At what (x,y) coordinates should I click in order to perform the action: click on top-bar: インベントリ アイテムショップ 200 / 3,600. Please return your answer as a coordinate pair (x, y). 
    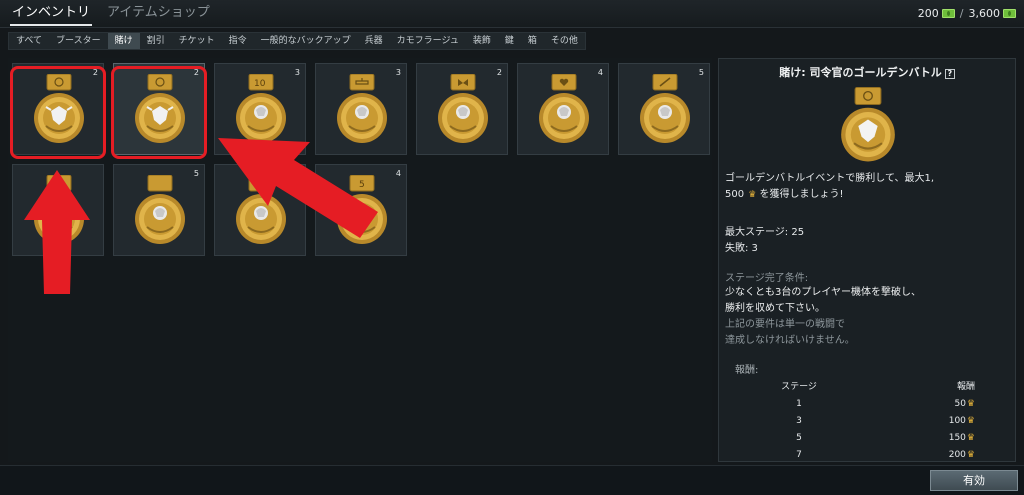
    Looking at the image, I should click on (512, 14).